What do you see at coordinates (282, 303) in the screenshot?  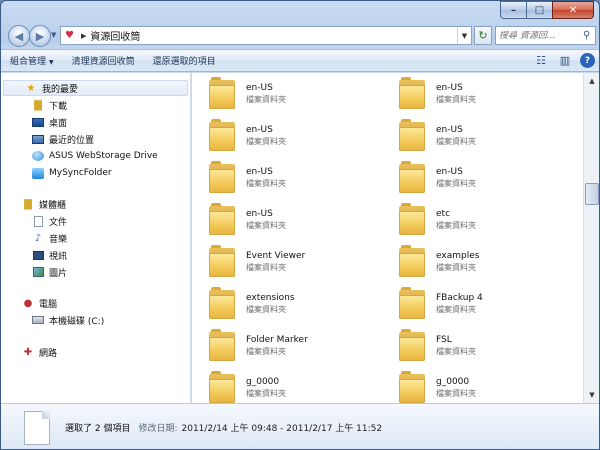 I see `list-item: extensions 檔案資料夾` at bounding box center [282, 303].